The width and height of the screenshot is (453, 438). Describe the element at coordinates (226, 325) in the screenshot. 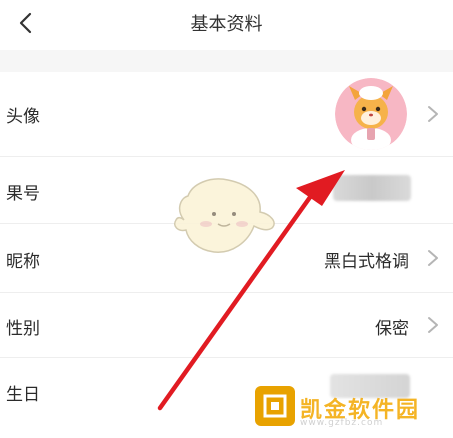

I see `row-gender: 性别 保密` at that location.